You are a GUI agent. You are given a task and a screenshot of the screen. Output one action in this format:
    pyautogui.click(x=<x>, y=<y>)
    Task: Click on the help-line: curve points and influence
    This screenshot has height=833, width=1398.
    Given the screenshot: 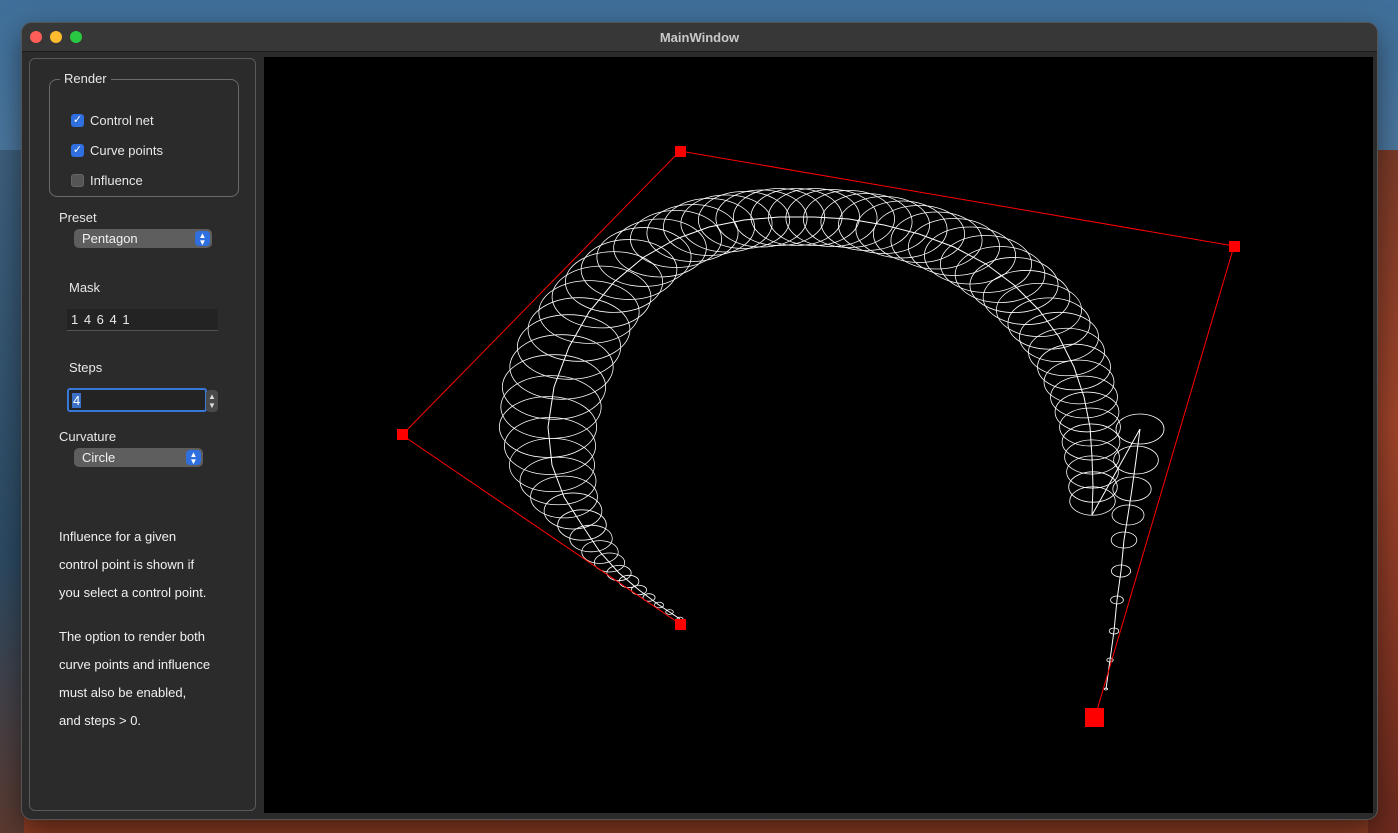 What is the action you would take?
    pyautogui.click(x=135, y=664)
    